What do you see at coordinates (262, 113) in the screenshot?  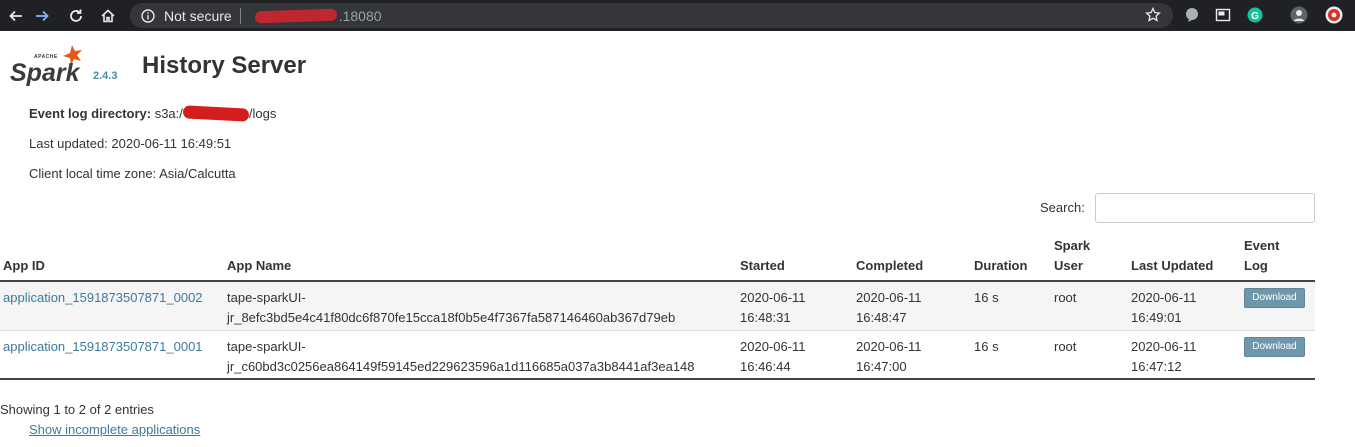 I see `event-log-suffix: /logs` at bounding box center [262, 113].